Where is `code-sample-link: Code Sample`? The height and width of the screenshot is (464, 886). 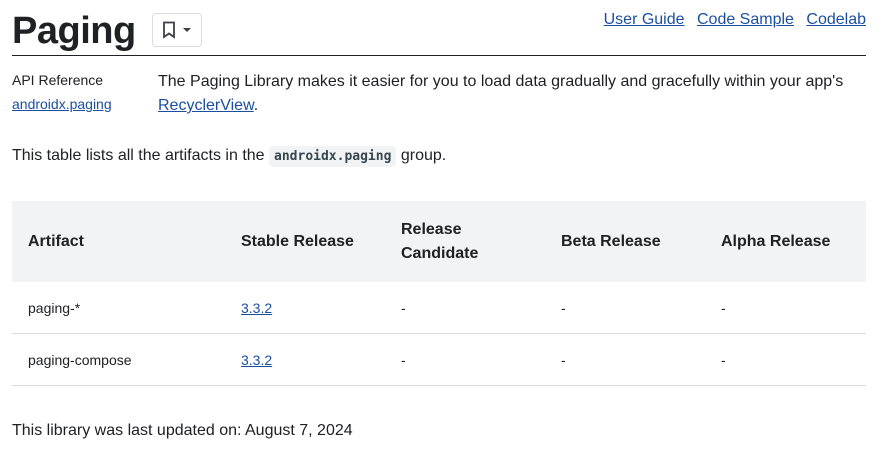 code-sample-link: Code Sample is located at coordinates (745, 19).